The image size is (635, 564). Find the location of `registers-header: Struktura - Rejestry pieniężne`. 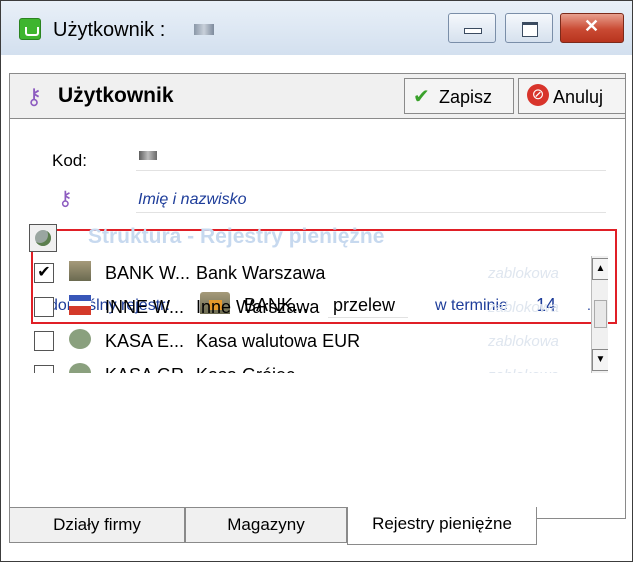

registers-header: Struktura - Rejestry pieniężne is located at coordinates (317, 238).